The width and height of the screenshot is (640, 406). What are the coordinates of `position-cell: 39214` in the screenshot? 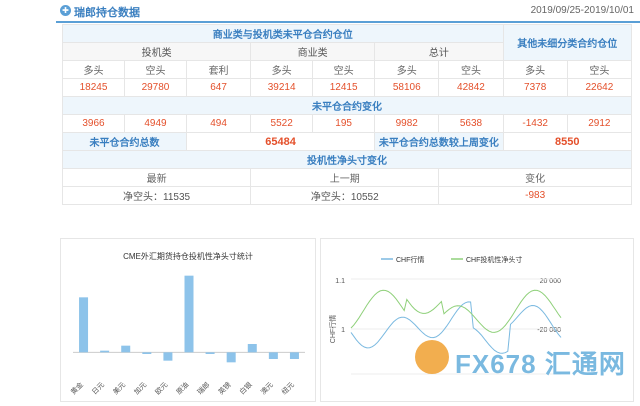 It's located at (282, 87).